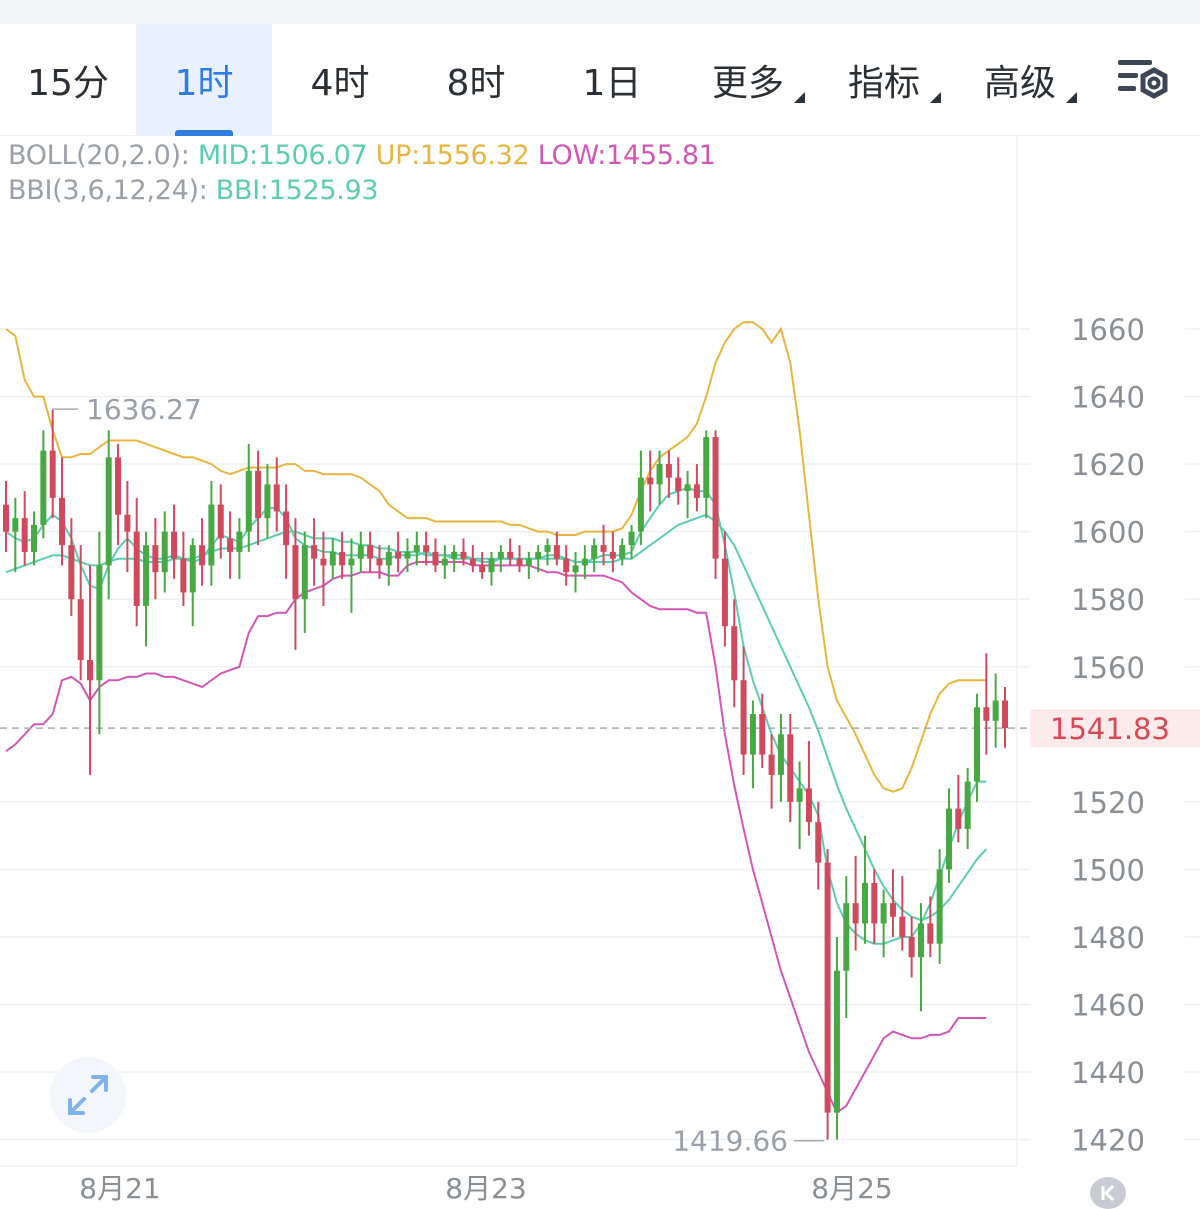 Image resolution: width=1200 pixels, height=1209 pixels. What do you see at coordinates (1108, 600) in the screenshot?
I see `y-tick-label: 1580` at bounding box center [1108, 600].